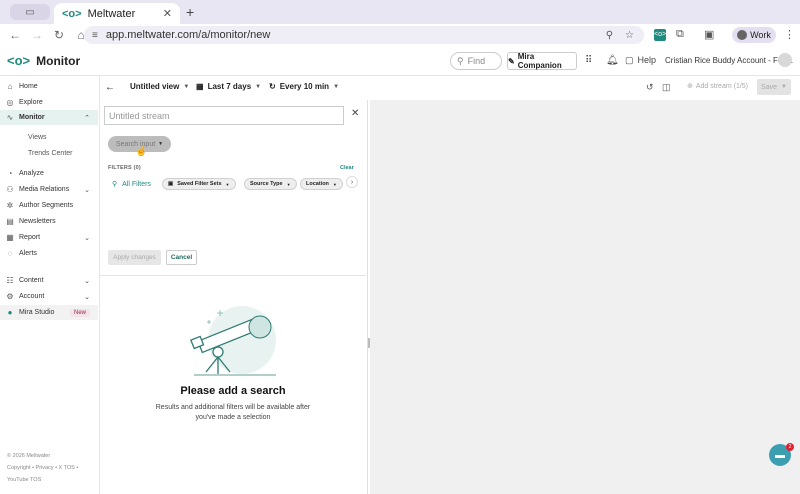 The image size is (800, 494). What do you see at coordinates (49, 253) in the screenshot?
I see `sidebar-item-alerts: ◌ Alerts` at bounding box center [49, 253].